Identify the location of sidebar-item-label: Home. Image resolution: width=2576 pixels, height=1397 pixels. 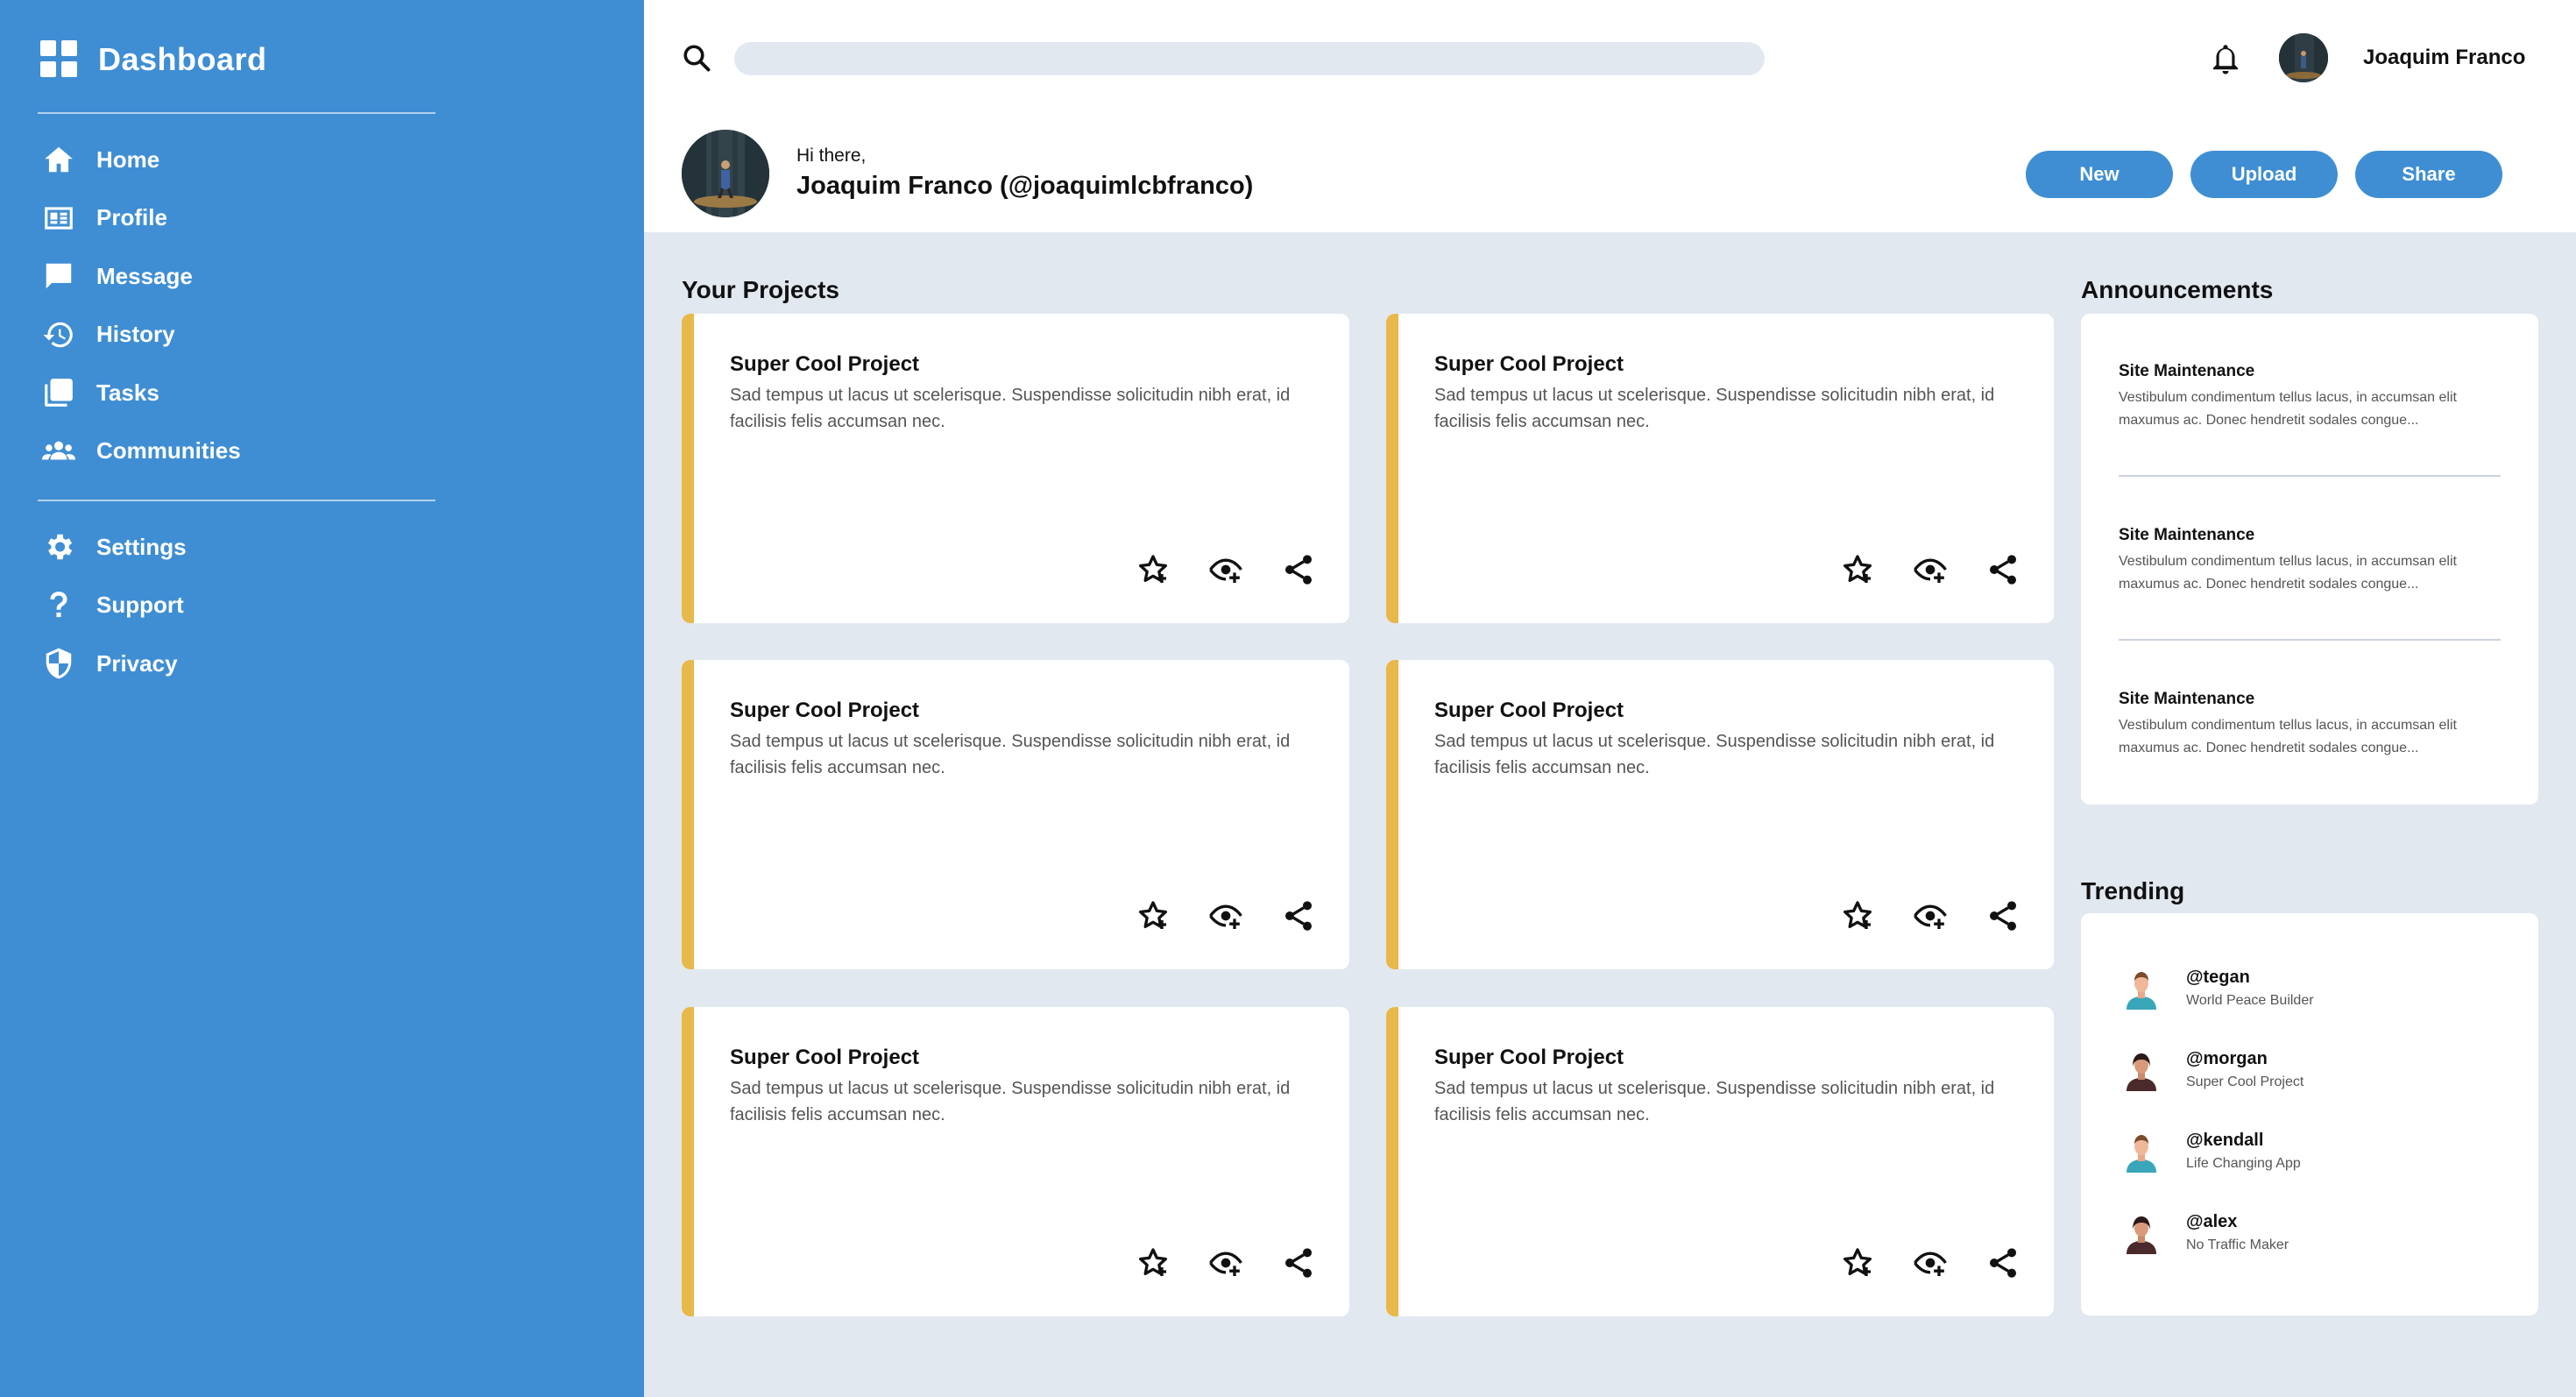
(128, 159).